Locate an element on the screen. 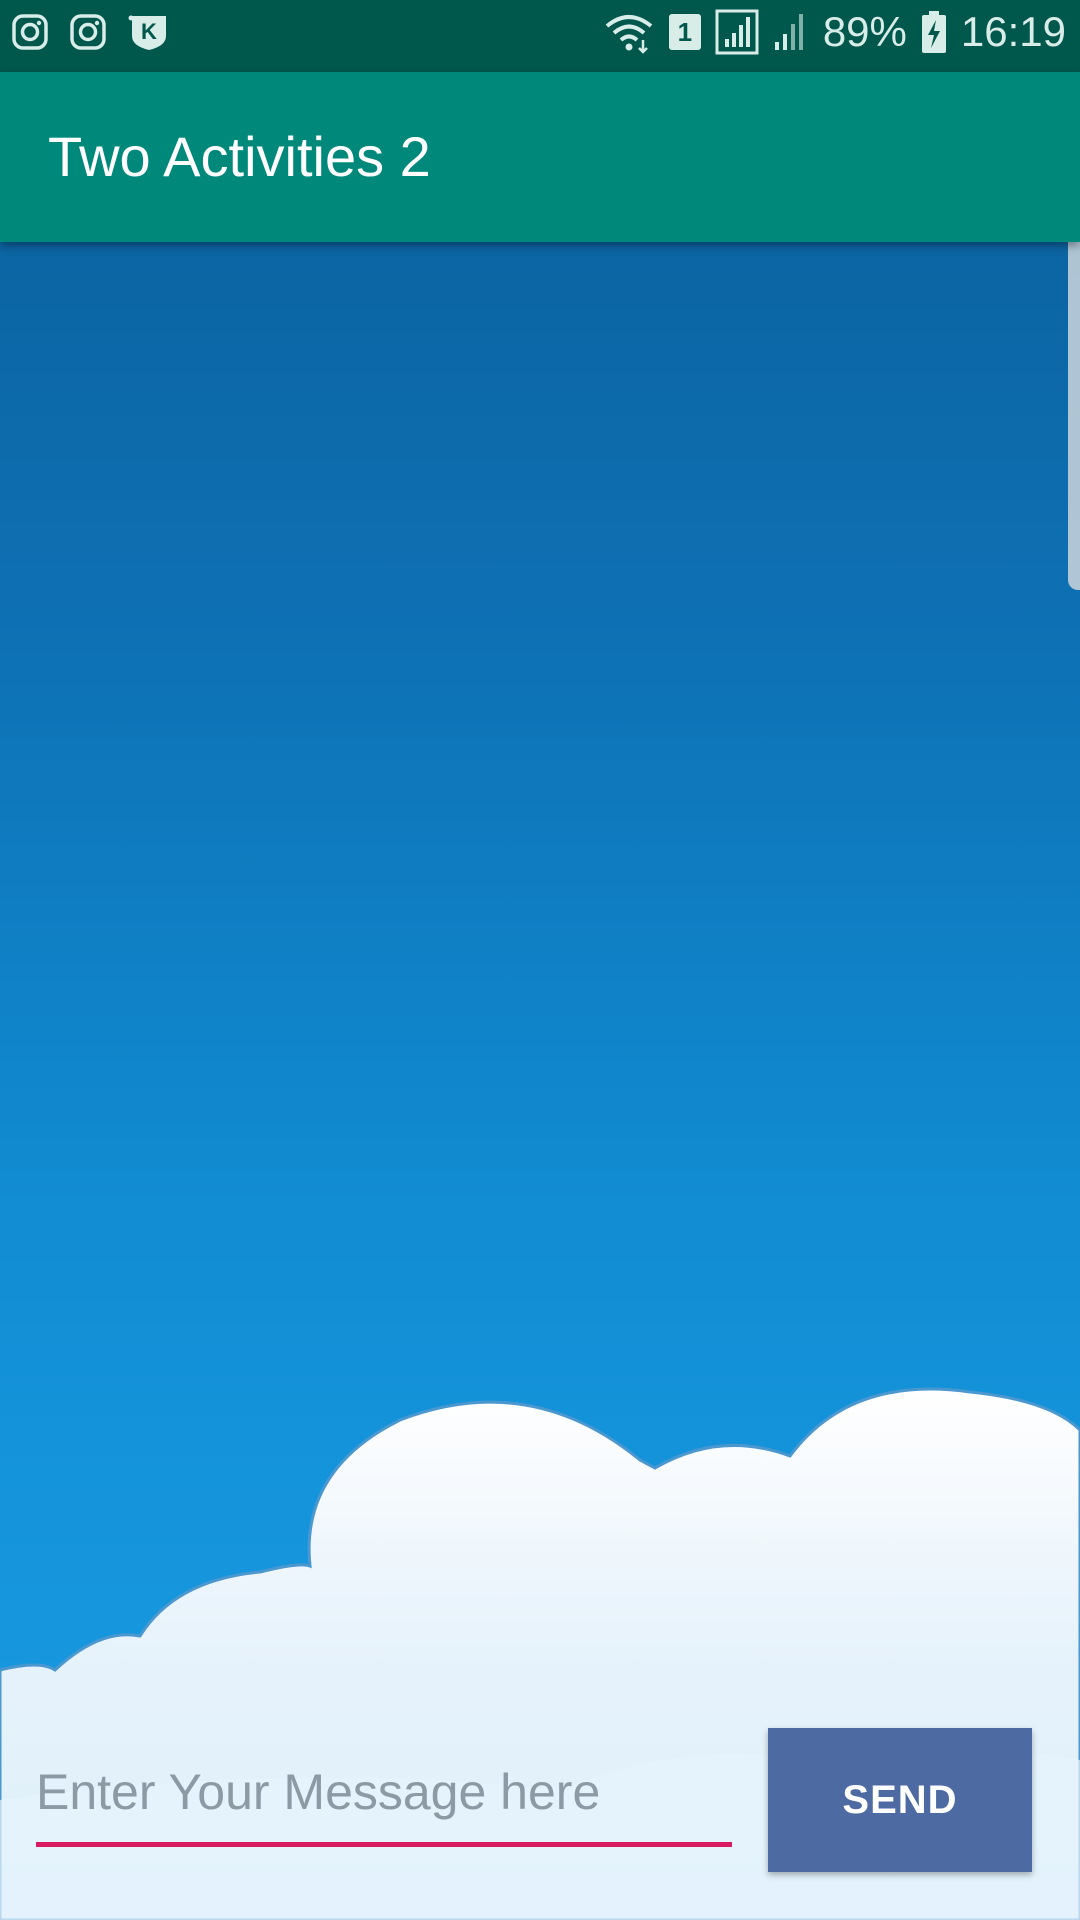  scrollbar is located at coordinates (1074, 406).